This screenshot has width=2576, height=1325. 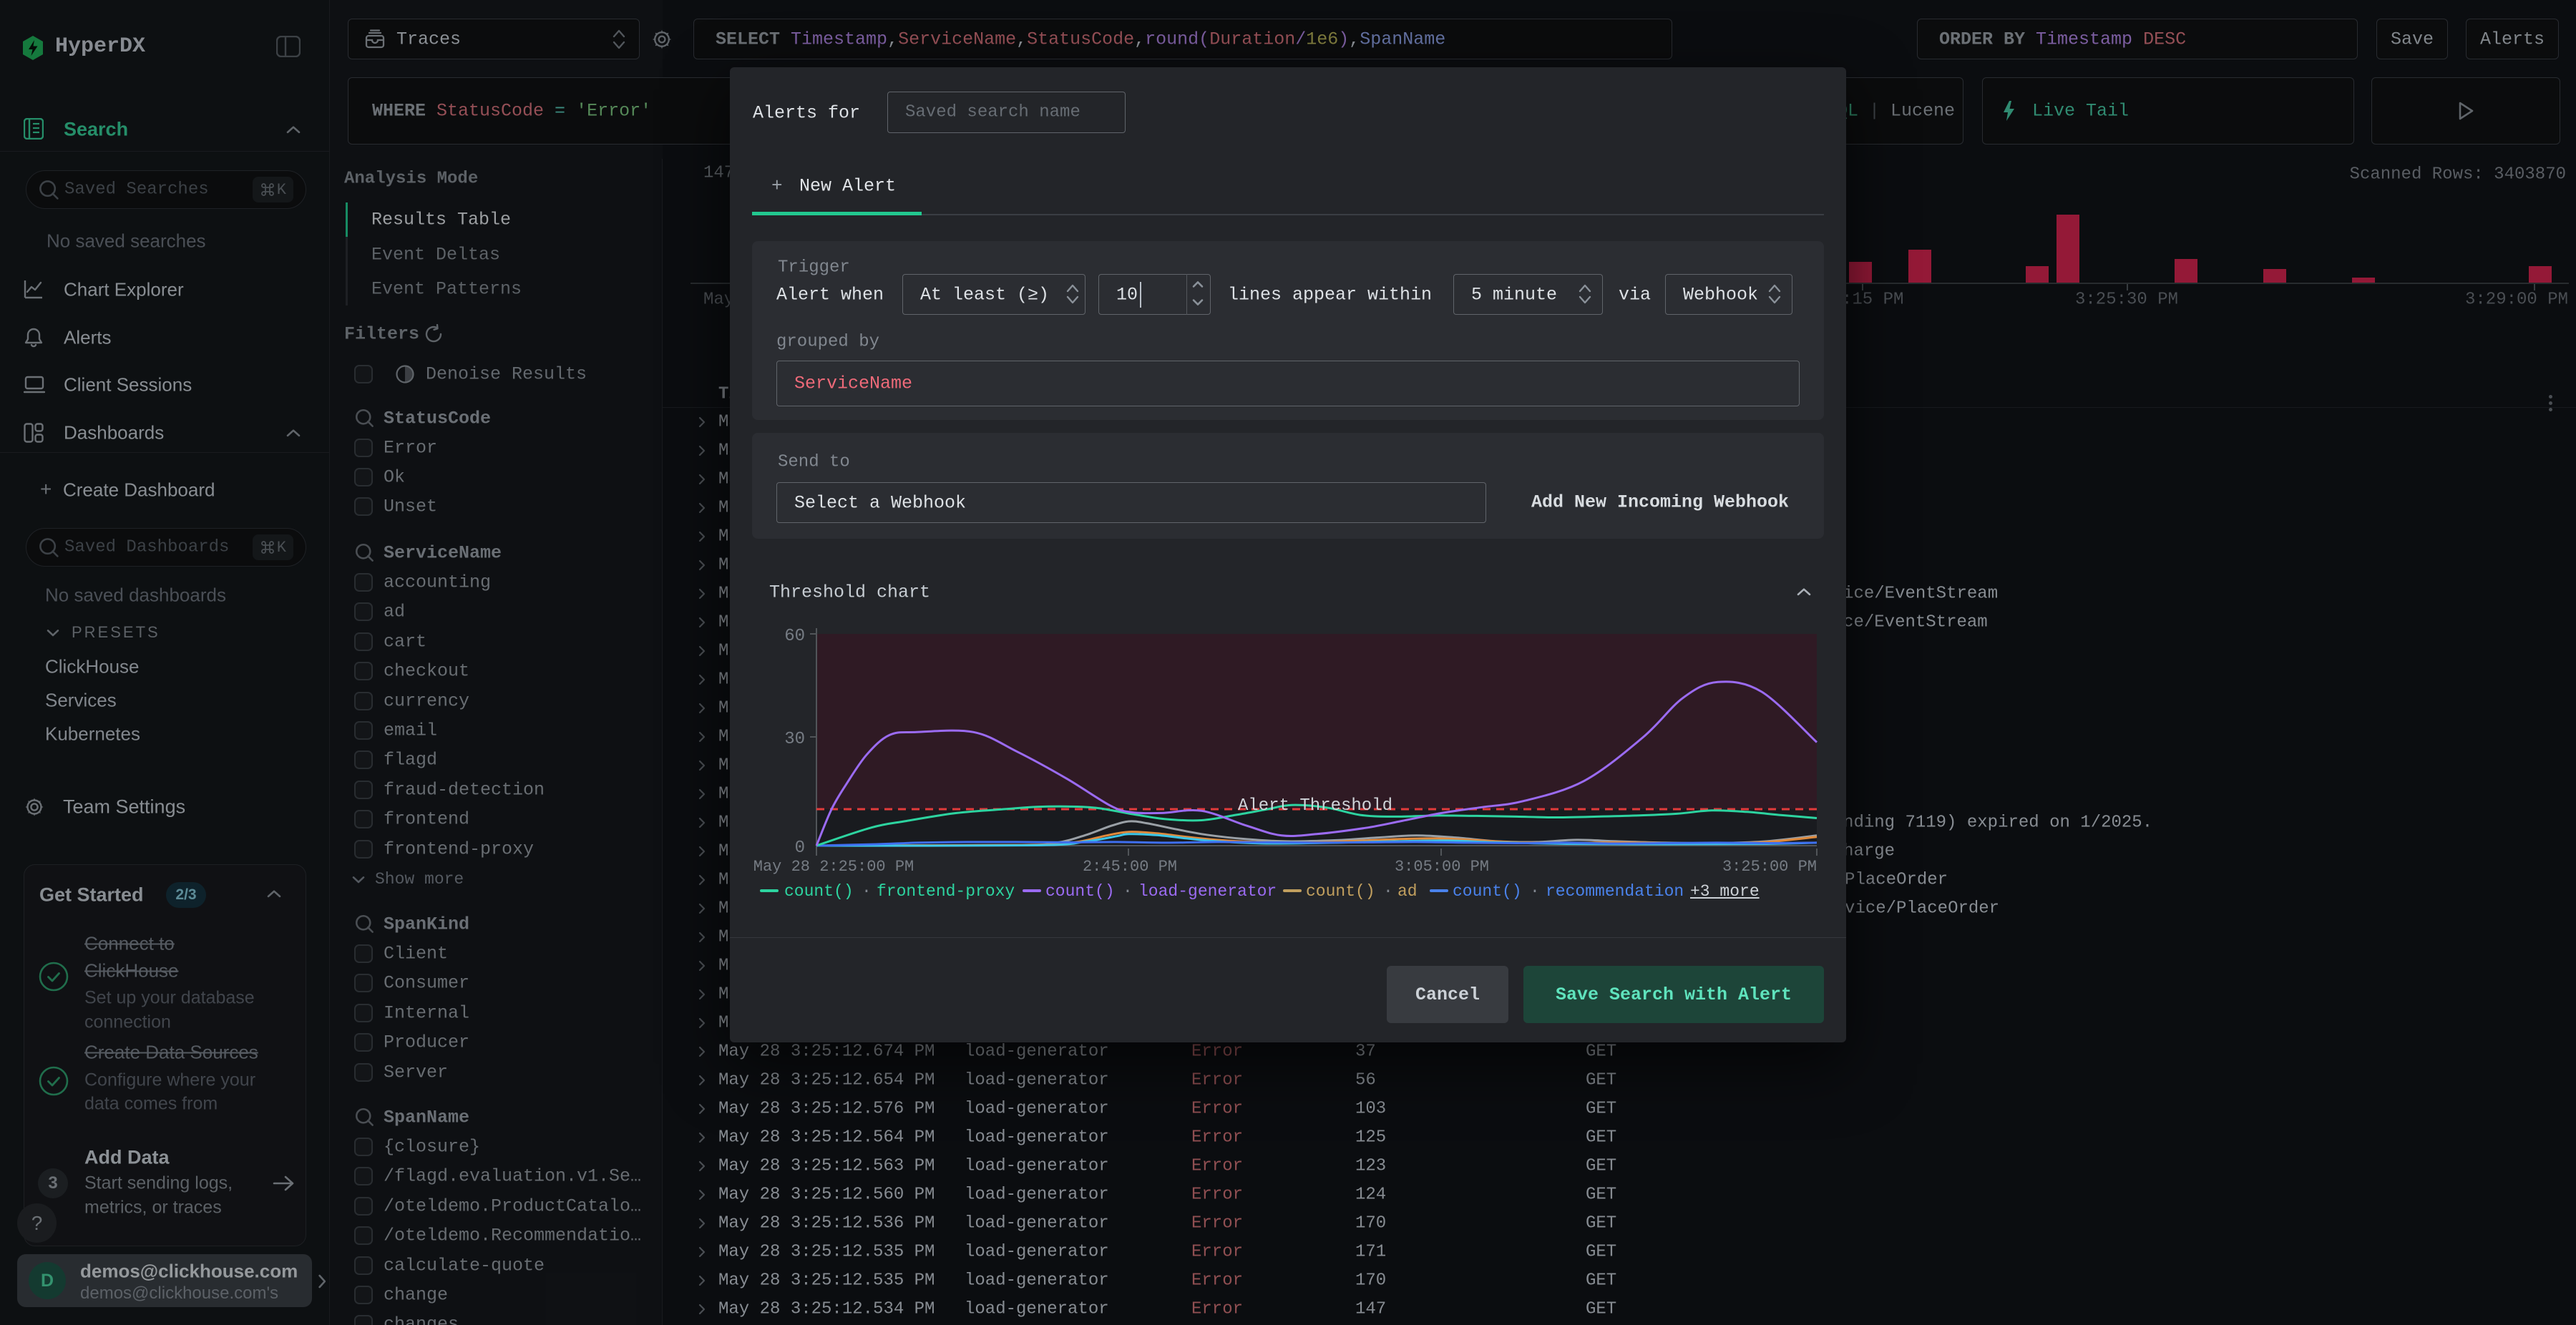 I want to click on svg-text: 30, so click(x=794, y=740).